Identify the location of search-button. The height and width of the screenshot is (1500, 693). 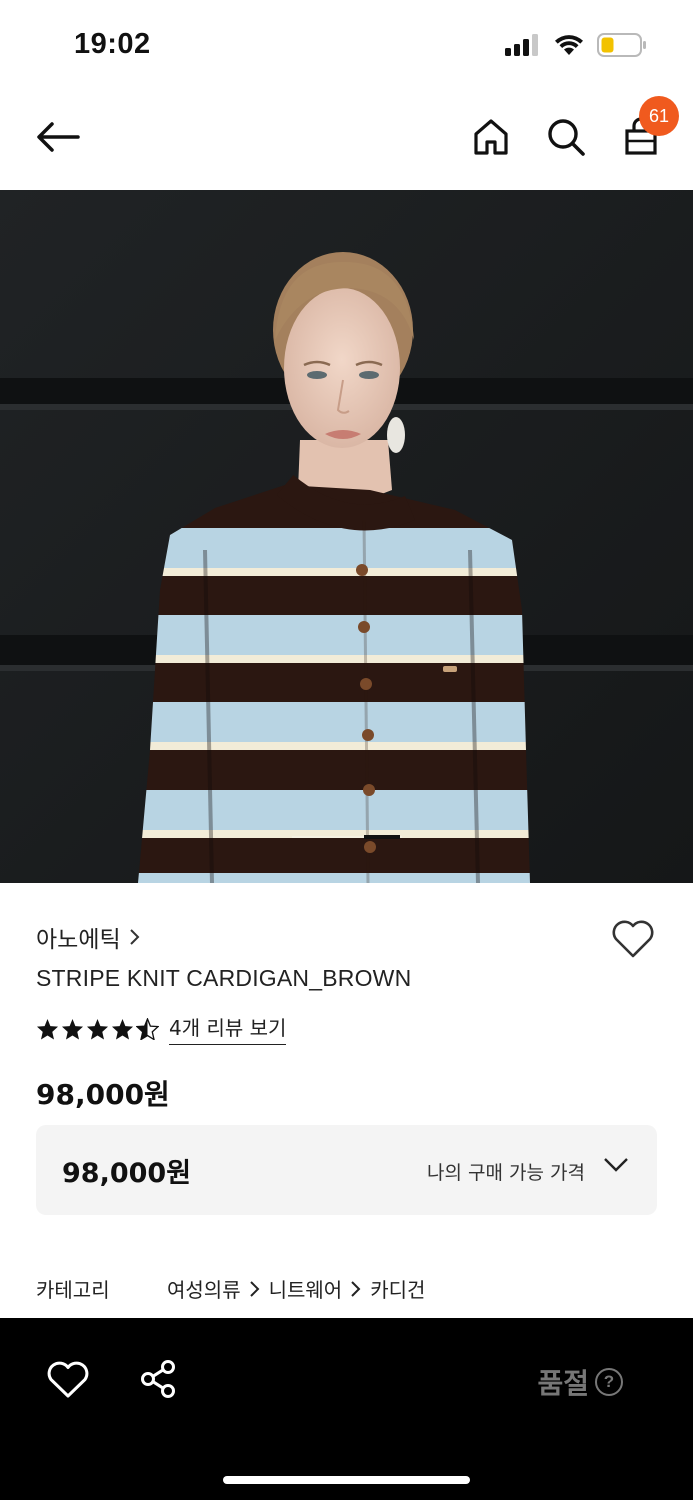
(566, 137).